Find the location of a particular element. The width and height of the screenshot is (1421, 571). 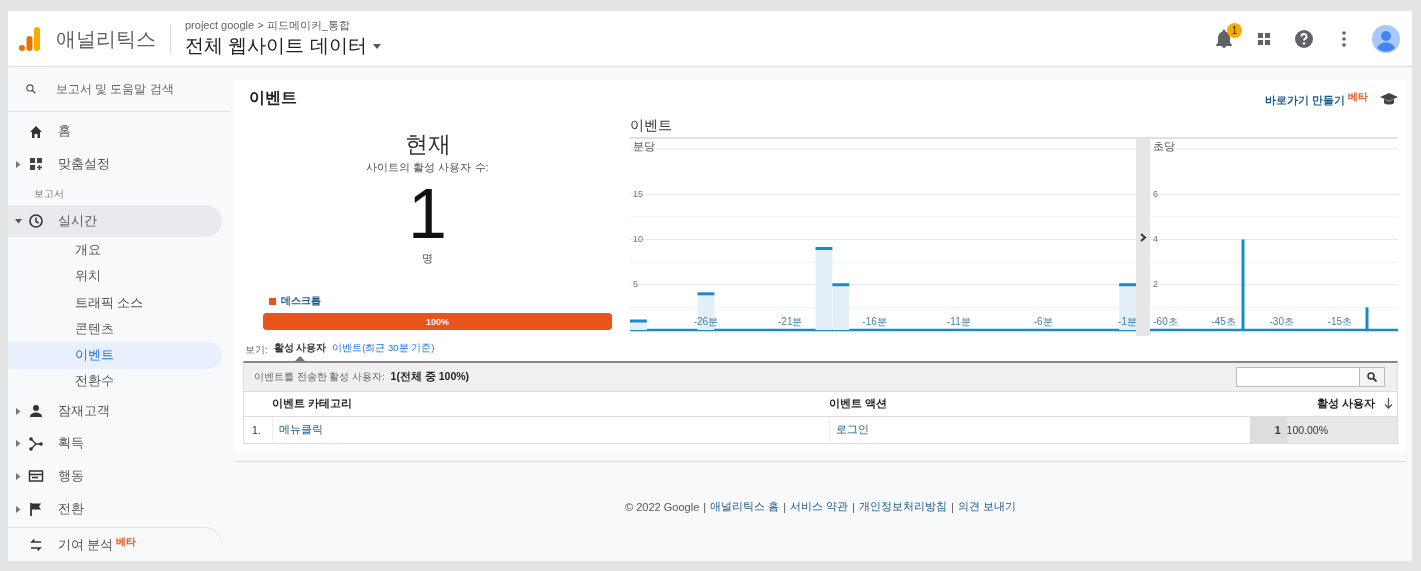

sort-arrow-icon is located at coordinates (1388, 403).